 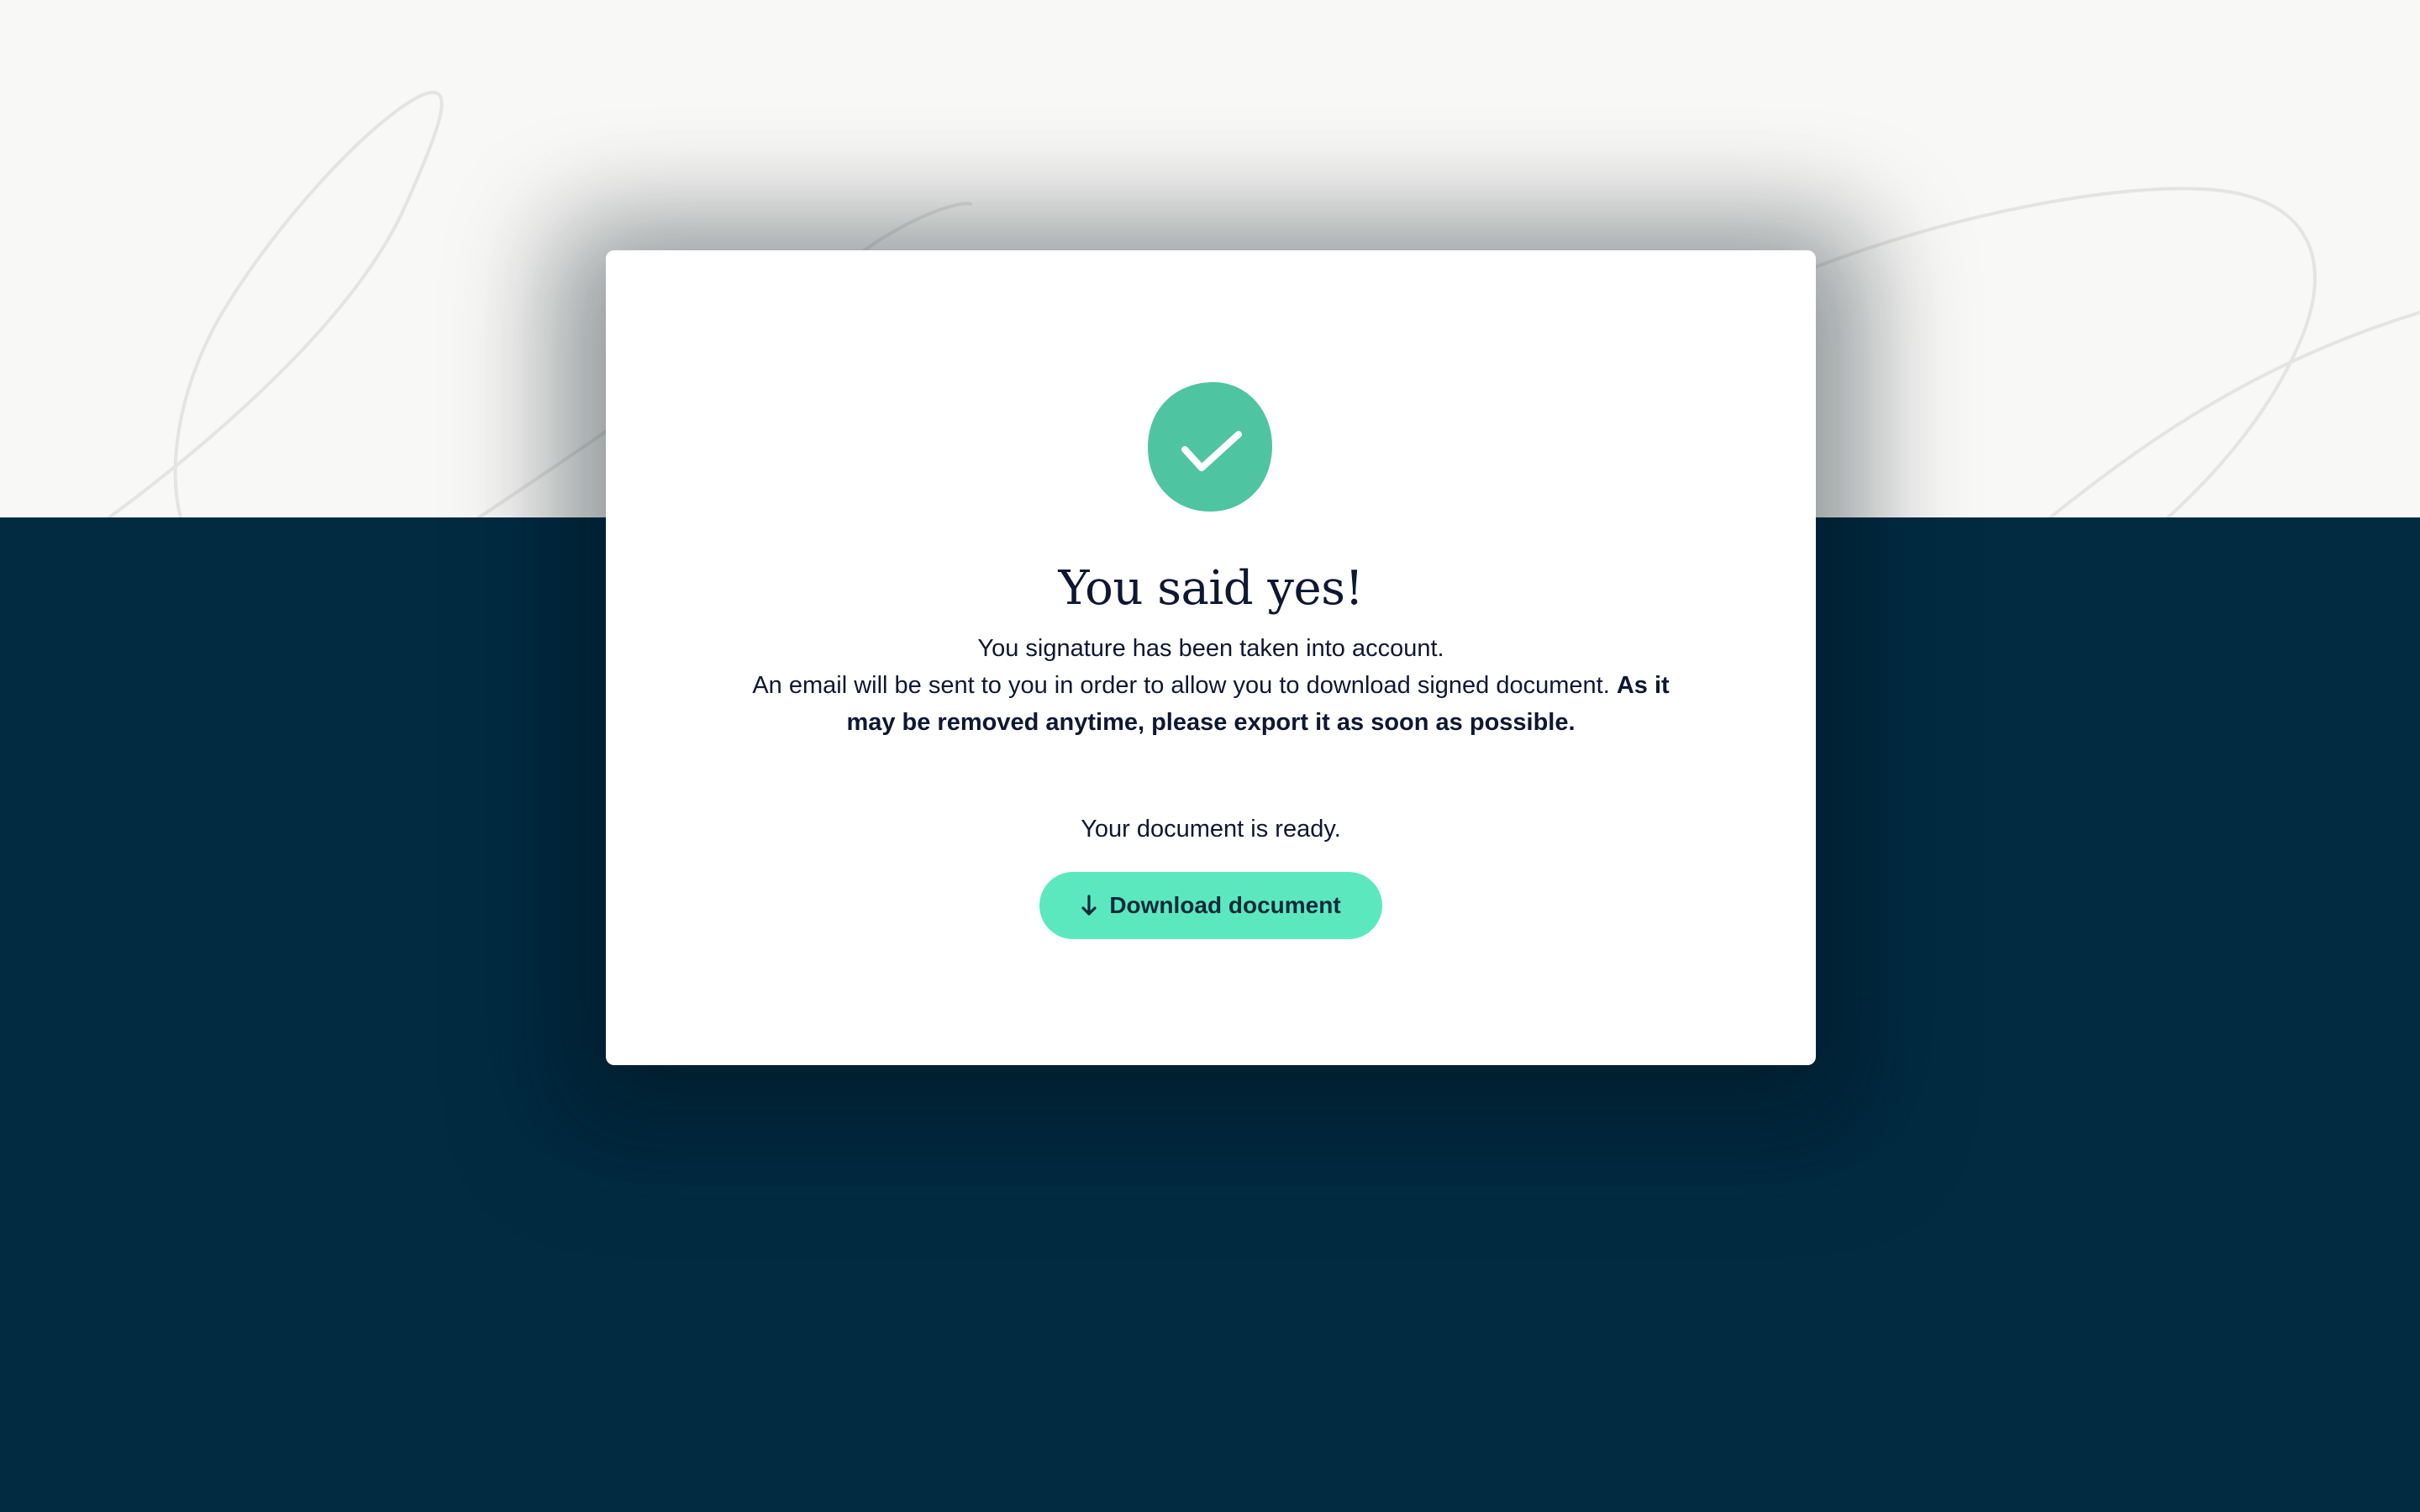 What do you see at coordinates (1211, 829) in the screenshot?
I see `document-ready-text: Your document is ready.` at bounding box center [1211, 829].